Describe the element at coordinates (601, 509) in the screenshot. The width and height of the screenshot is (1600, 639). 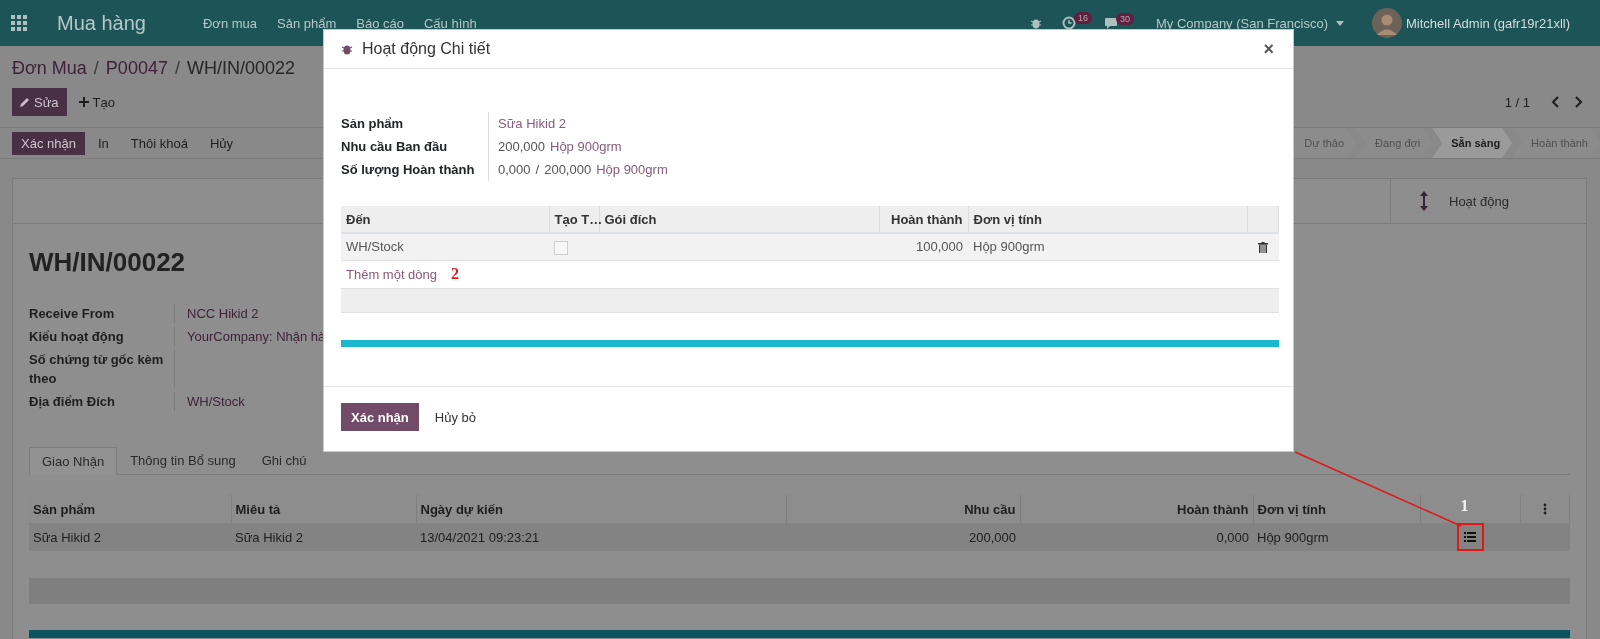
I see `column-header: Ngày dự kiến` at that location.